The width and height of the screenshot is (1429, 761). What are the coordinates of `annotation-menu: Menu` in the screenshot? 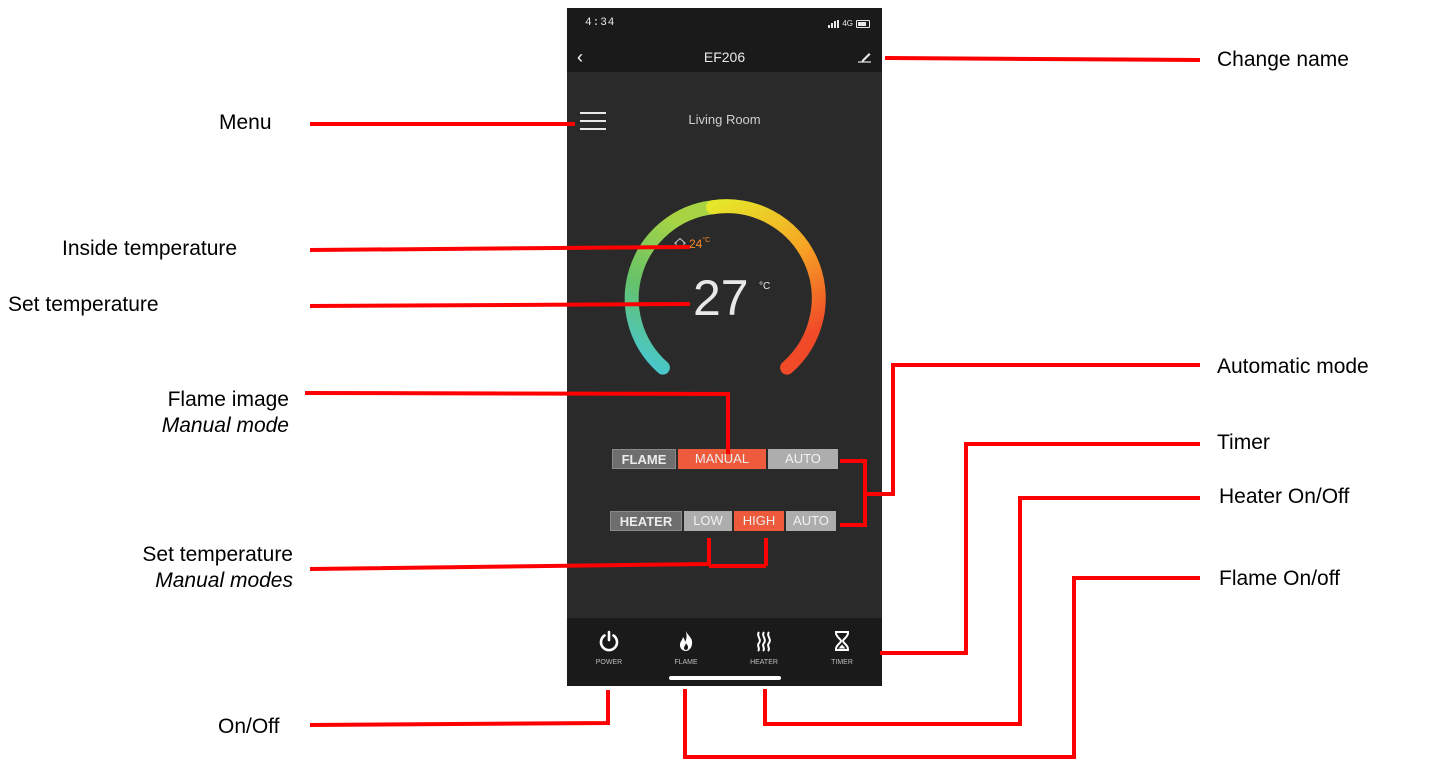 It's located at (245, 122).